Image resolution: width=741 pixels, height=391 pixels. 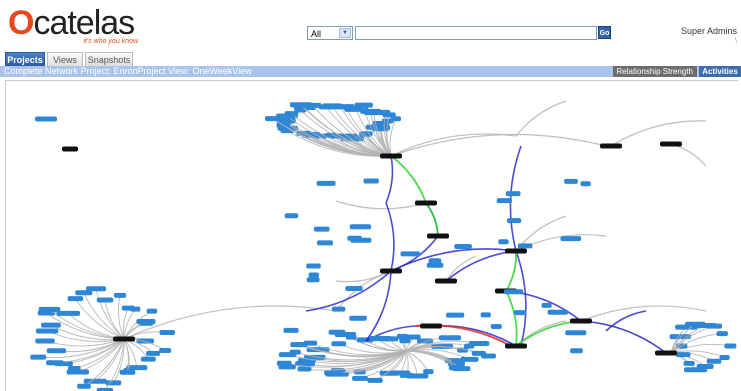 I want to click on relationship-strength-button: Relationship Strength, so click(x=654, y=71).